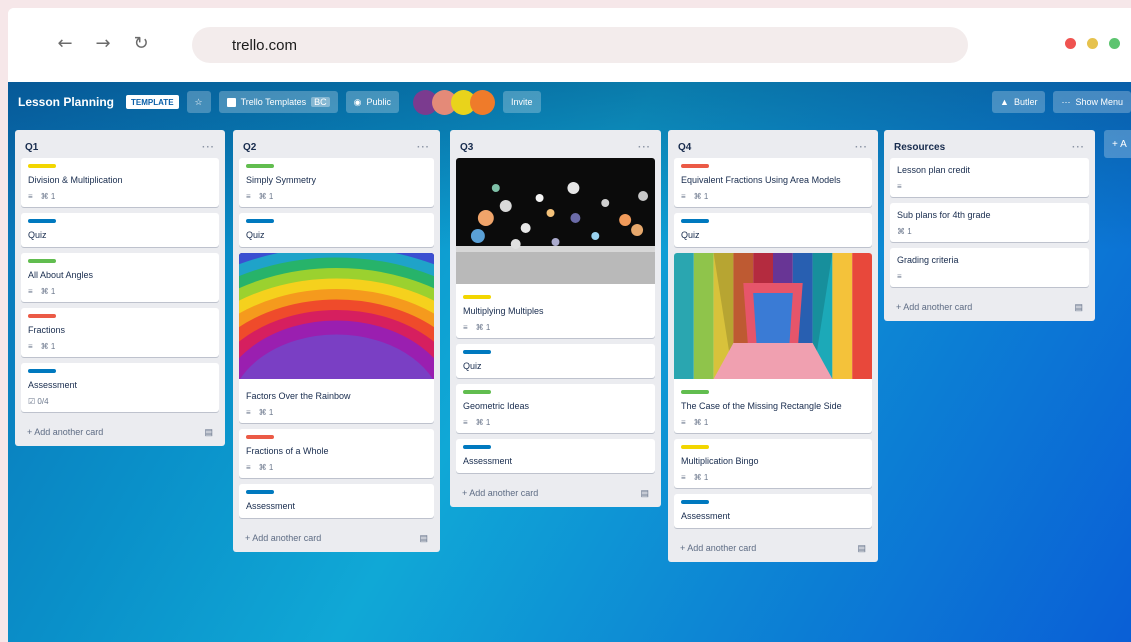 This screenshot has height=642, width=1131. I want to click on list-card: Sub plans for 4th grade ⌘ 1, so click(989, 222).